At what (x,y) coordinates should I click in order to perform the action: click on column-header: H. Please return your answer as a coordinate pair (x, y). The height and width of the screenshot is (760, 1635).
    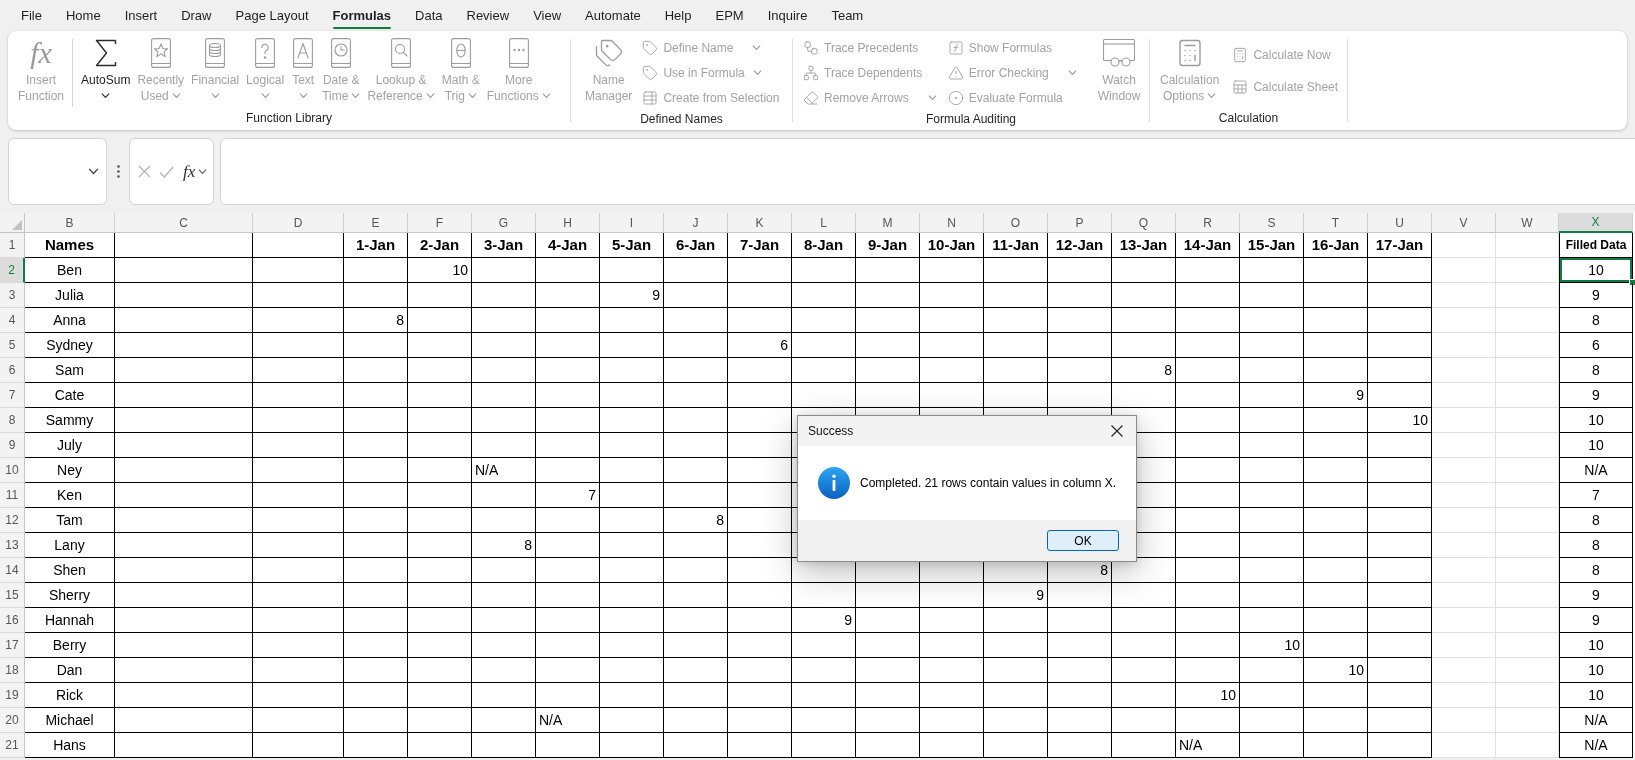
    Looking at the image, I should click on (568, 223).